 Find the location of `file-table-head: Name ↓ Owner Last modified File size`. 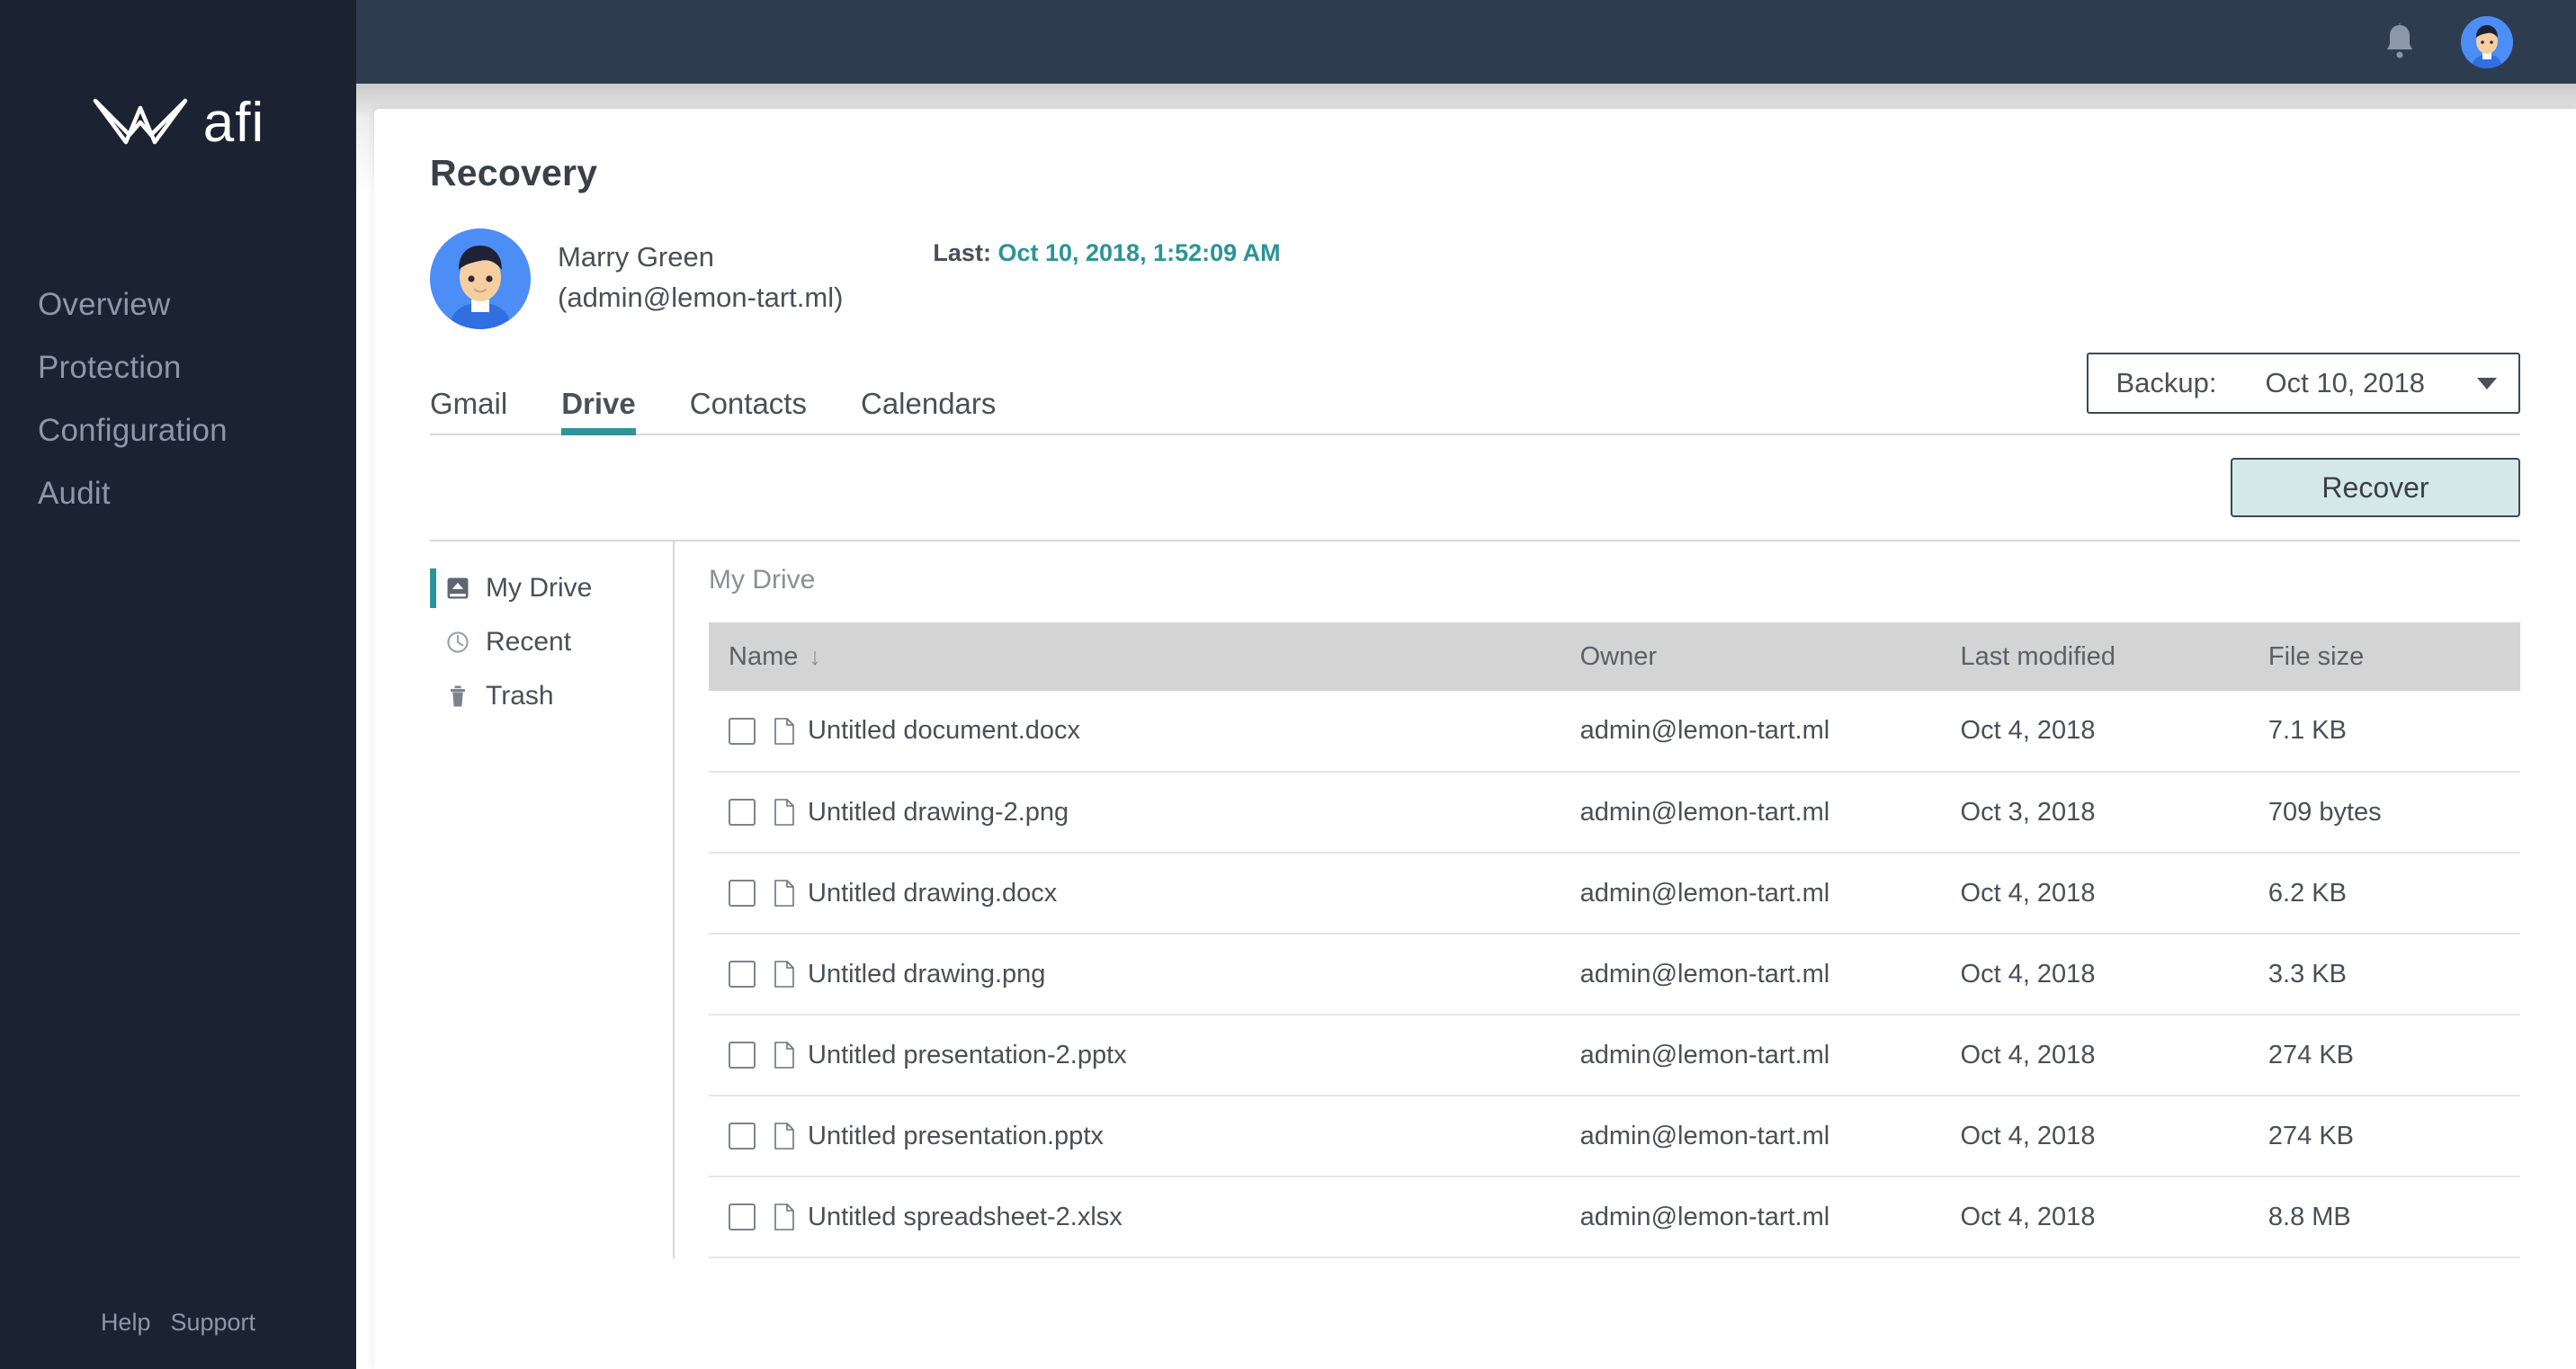

file-table-head: Name ↓ Owner Last modified File size is located at coordinates (1614, 657).